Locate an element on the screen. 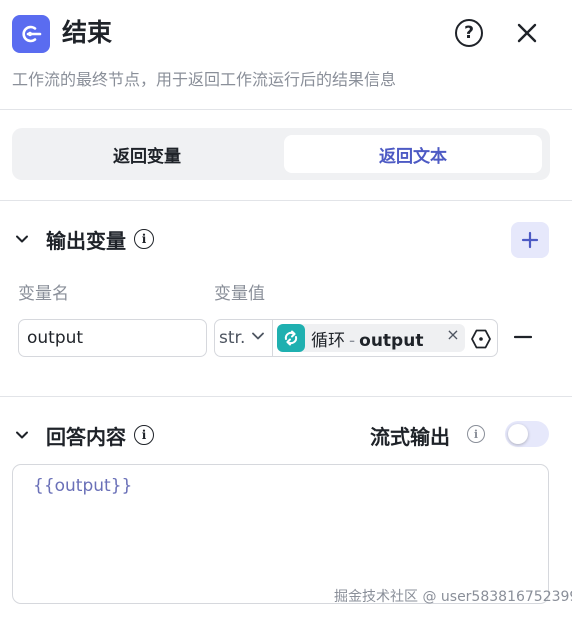 Image resolution: width=572 pixels, height=618 pixels. variable-reference-tag: 循环 - output is located at coordinates (371, 338).